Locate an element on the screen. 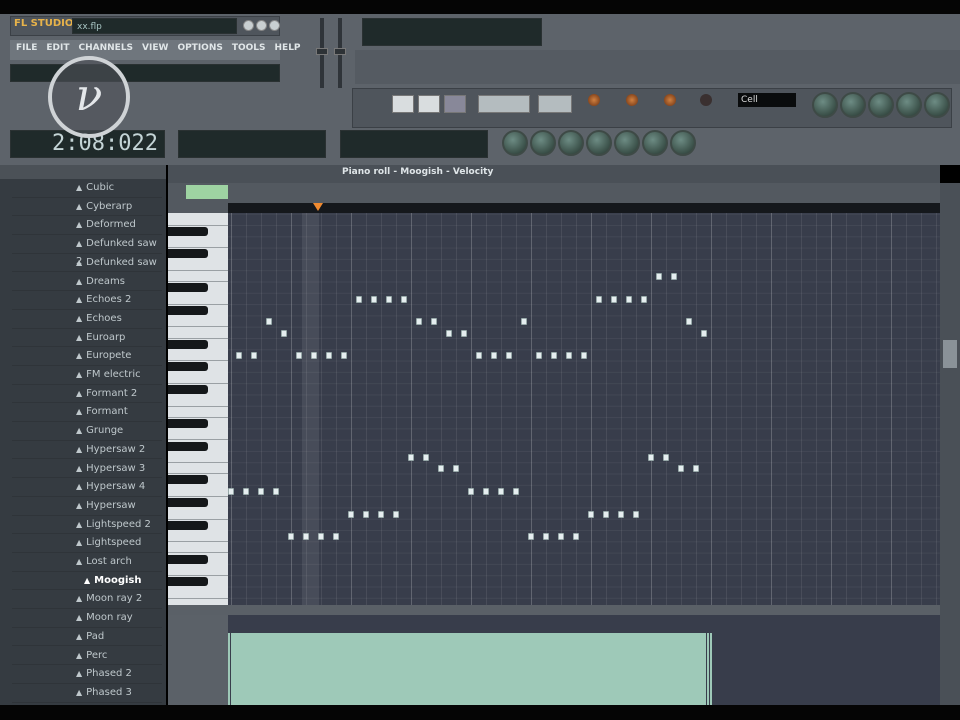 This screenshot has height=720, width=960. scrollbar-thumb is located at coordinates (950, 354).